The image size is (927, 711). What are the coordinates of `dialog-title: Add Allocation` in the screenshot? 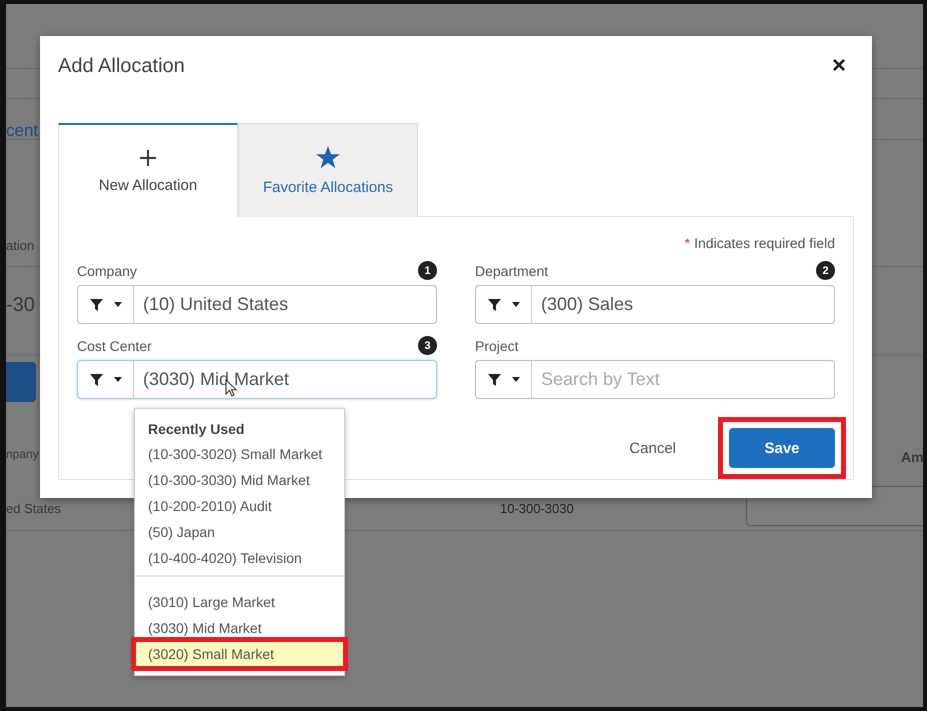 It's located at (121, 66).